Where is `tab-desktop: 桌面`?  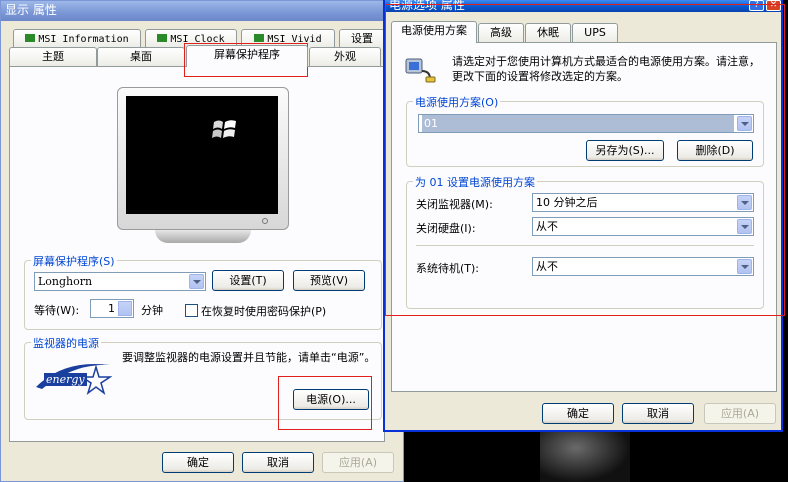 tab-desktop: 桌面 is located at coordinates (141, 57).